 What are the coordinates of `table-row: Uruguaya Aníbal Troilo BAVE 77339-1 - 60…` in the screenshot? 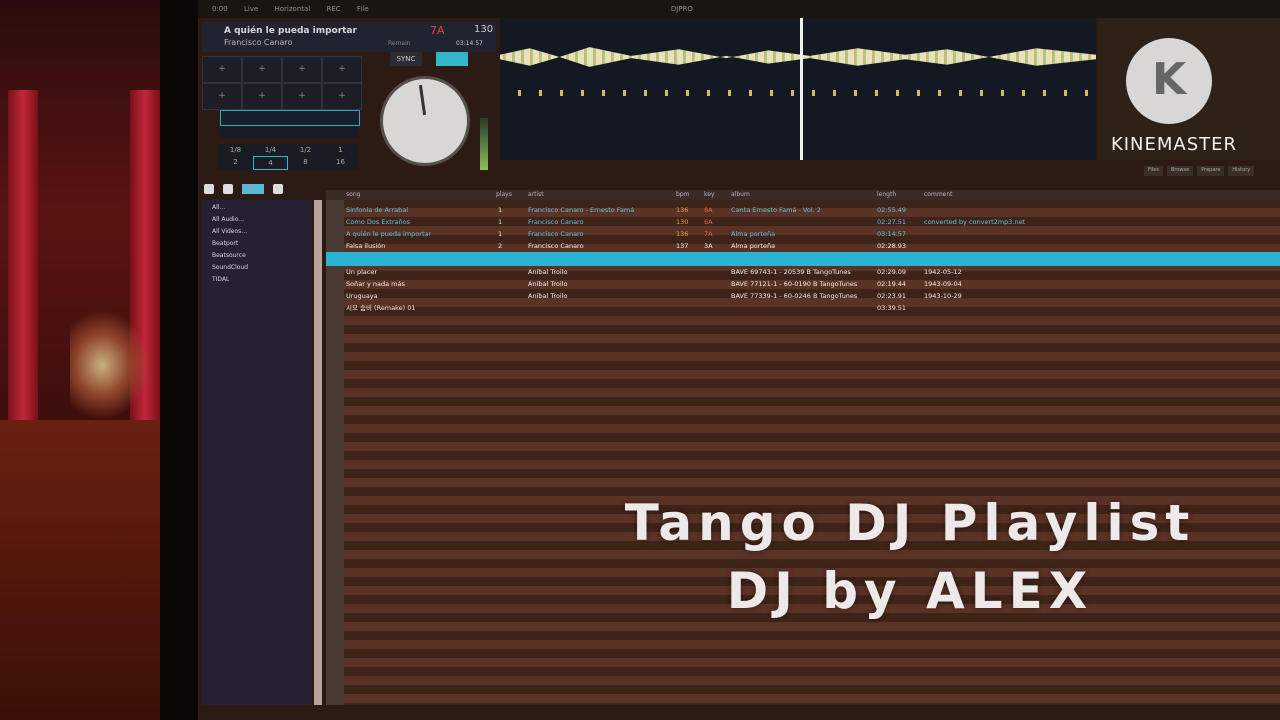 It's located at (803, 296).